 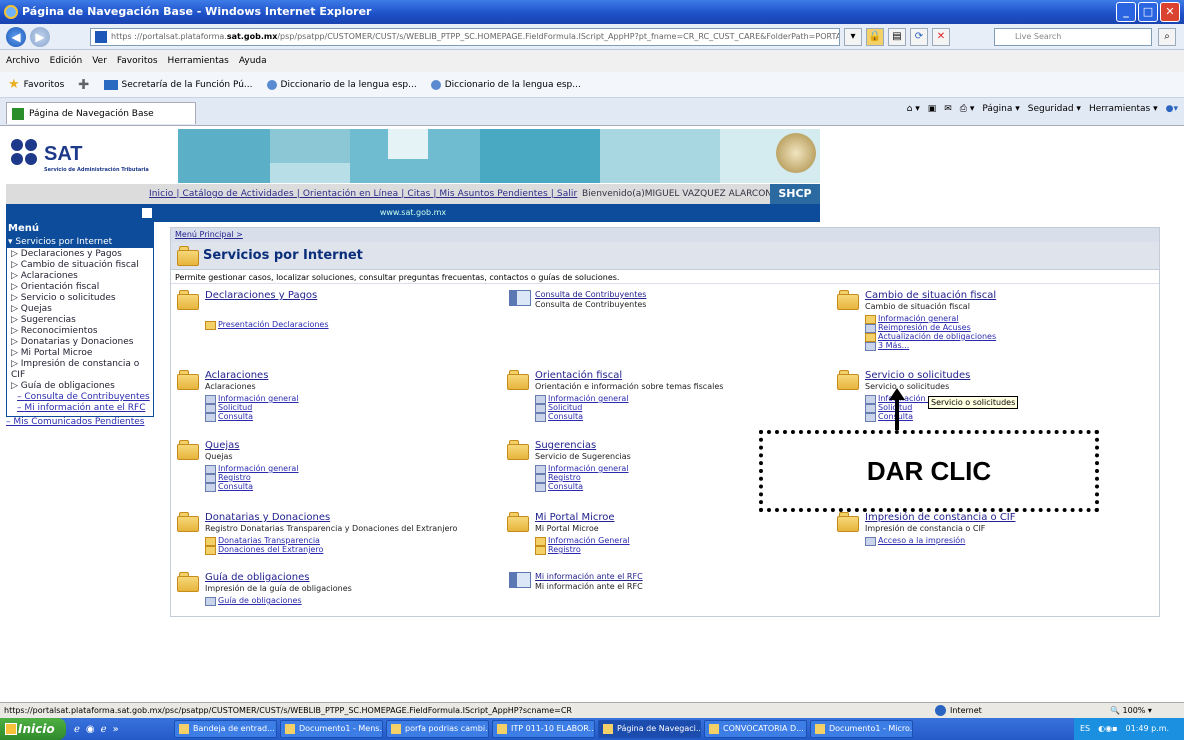 What do you see at coordinates (80, 422) in the screenshot?
I see `sidebar-link-comunicados: – Mis Comunicados Pendientes` at bounding box center [80, 422].